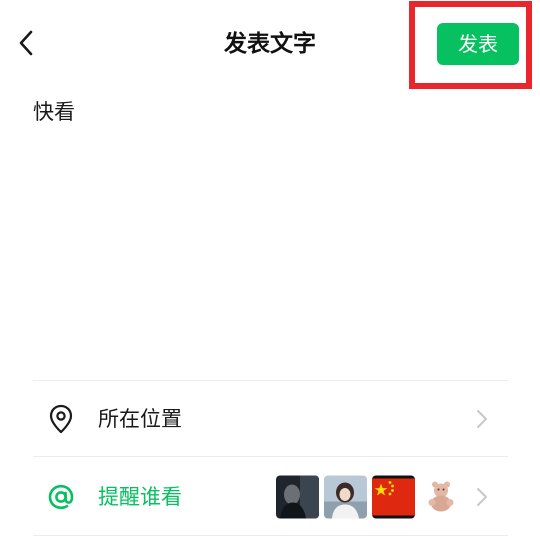  What do you see at coordinates (270, 497) in the screenshot?
I see `mention-row: 提醒谁看` at bounding box center [270, 497].